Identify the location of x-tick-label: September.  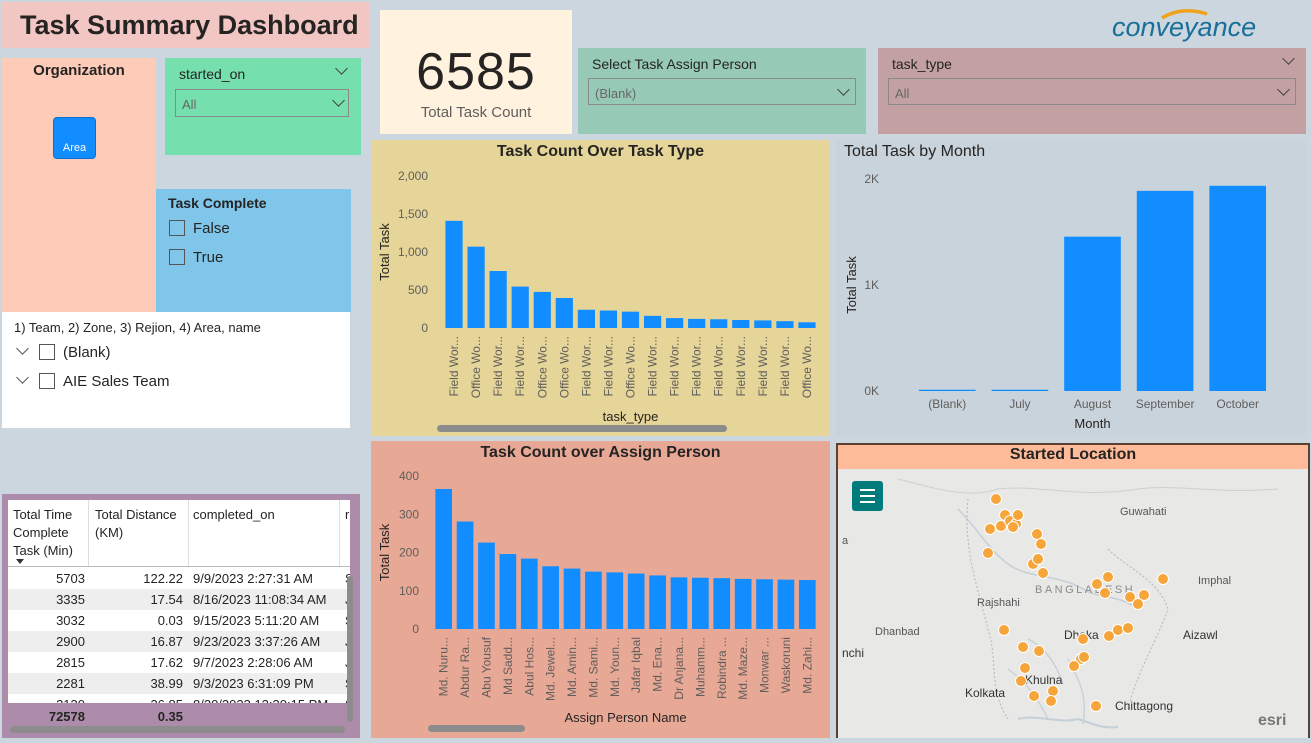
(1165, 404).